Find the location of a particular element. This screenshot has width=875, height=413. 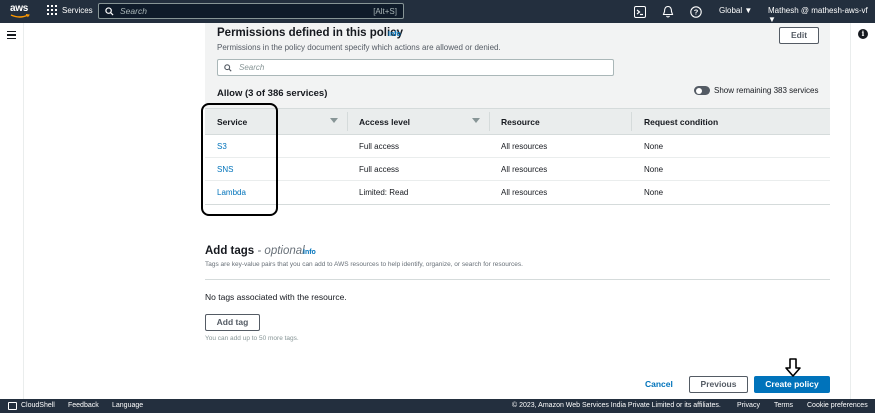

info-panel-icon: i is located at coordinates (863, 34).